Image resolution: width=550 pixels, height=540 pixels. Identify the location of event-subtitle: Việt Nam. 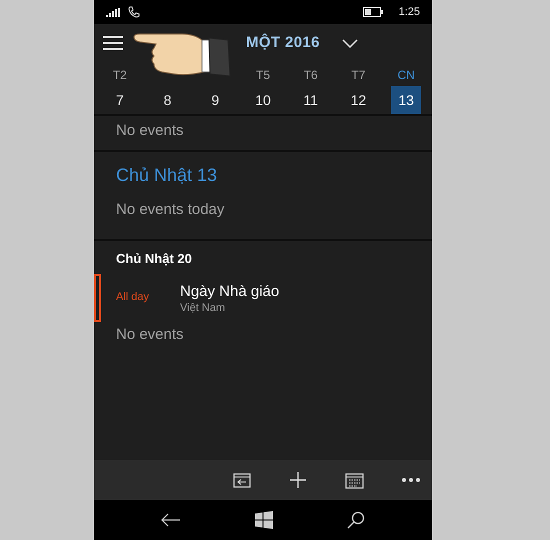
(203, 308).